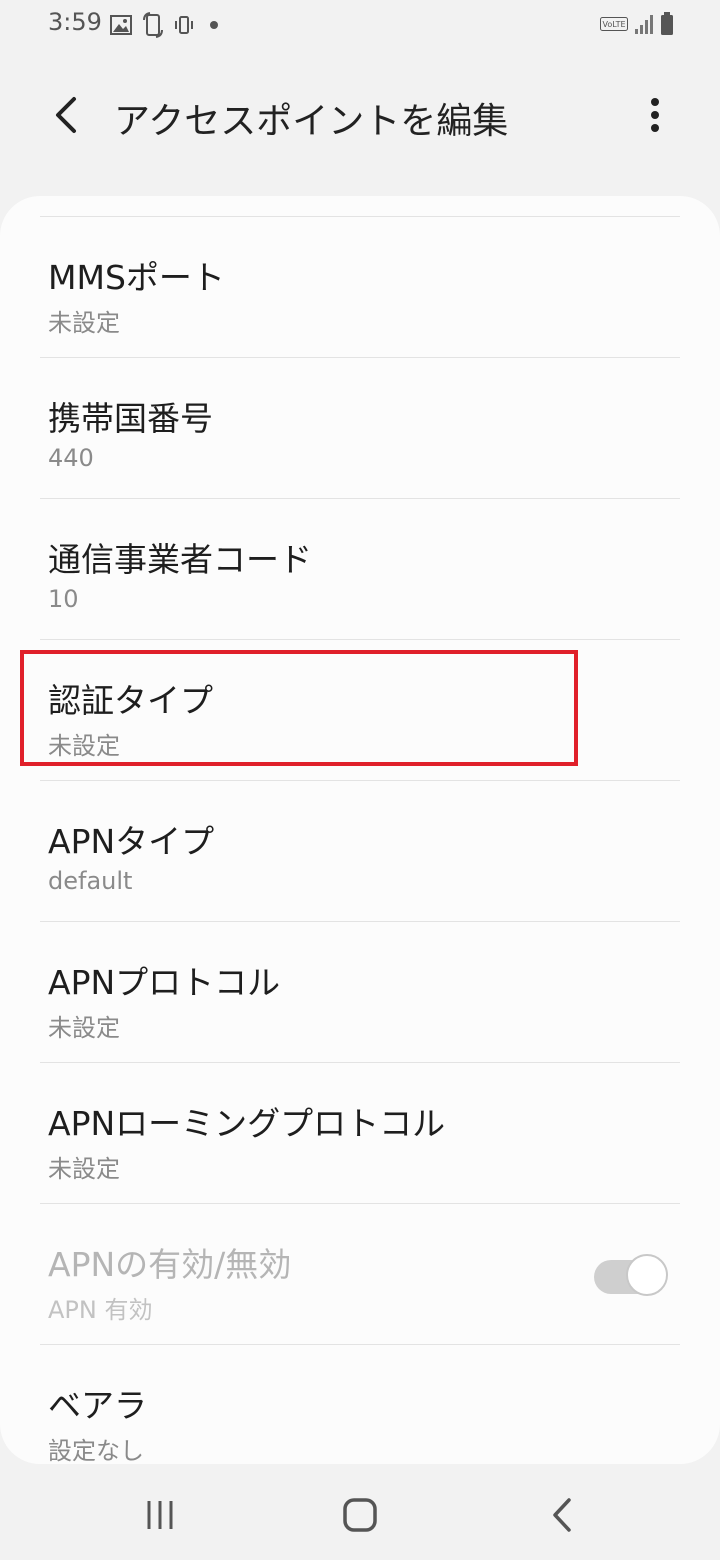 The height and width of the screenshot is (1560, 720). I want to click on home-icon, so click(360, 1515).